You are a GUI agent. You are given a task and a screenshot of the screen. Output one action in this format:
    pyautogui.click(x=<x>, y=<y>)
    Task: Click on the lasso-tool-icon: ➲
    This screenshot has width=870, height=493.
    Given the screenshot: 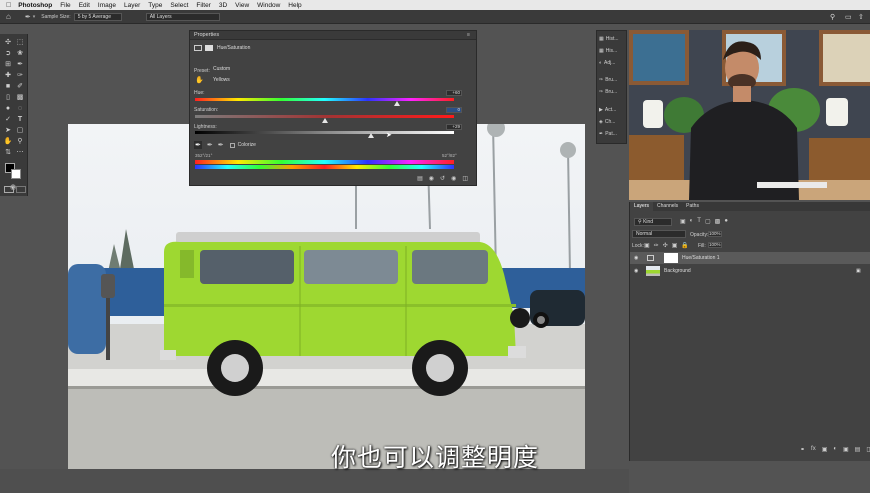 What is the action you would take?
    pyautogui.click(x=8, y=54)
    